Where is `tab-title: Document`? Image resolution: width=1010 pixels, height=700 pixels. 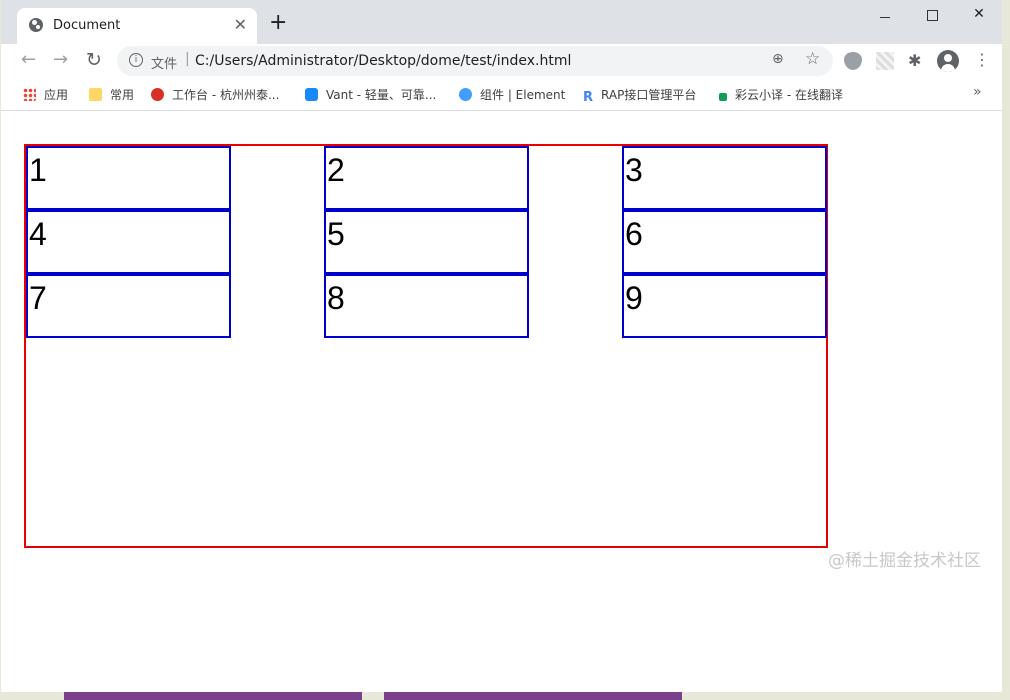
tab-title: Document is located at coordinates (87, 25).